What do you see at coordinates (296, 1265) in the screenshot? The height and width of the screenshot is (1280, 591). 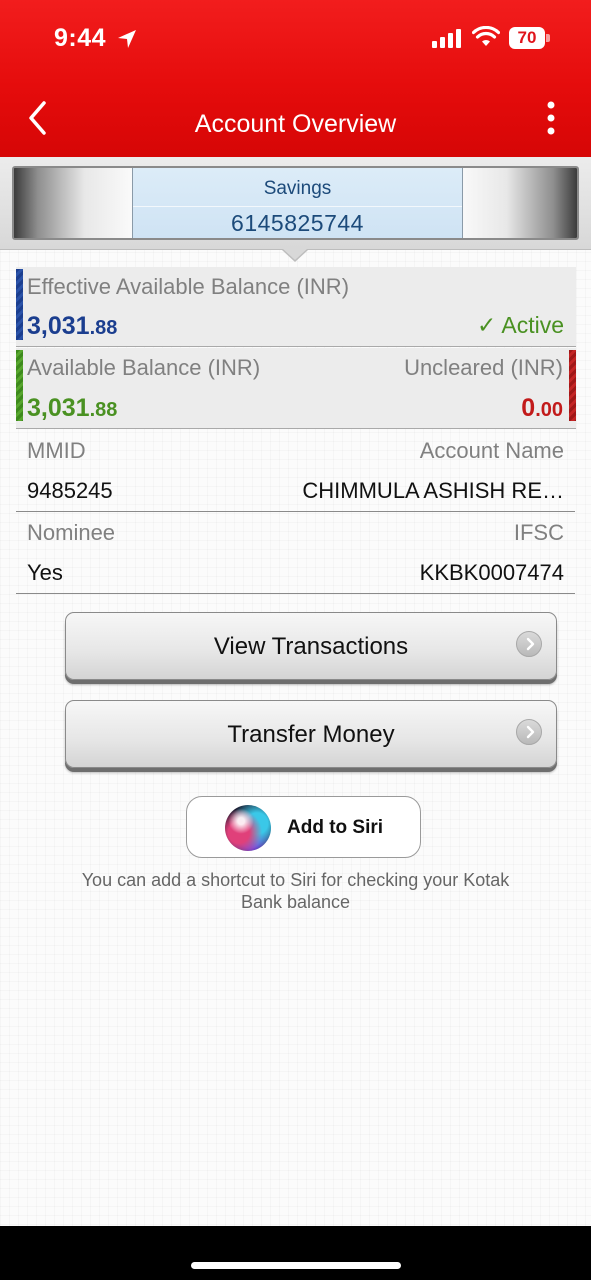 I see `home-indicator` at bounding box center [296, 1265].